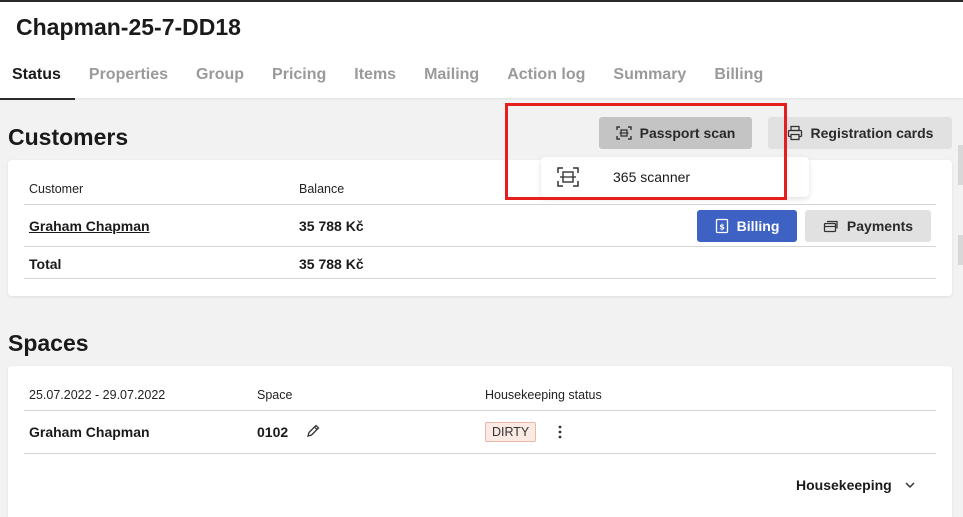  Describe the element at coordinates (48, 343) in the screenshot. I see `spaces-heading: Spaces` at that location.